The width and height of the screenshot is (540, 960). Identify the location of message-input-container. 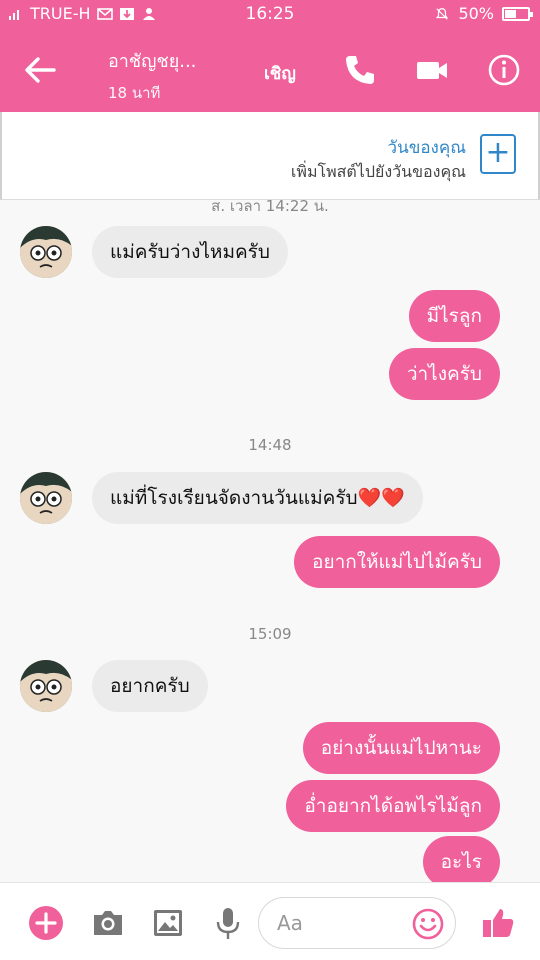
(357, 923).